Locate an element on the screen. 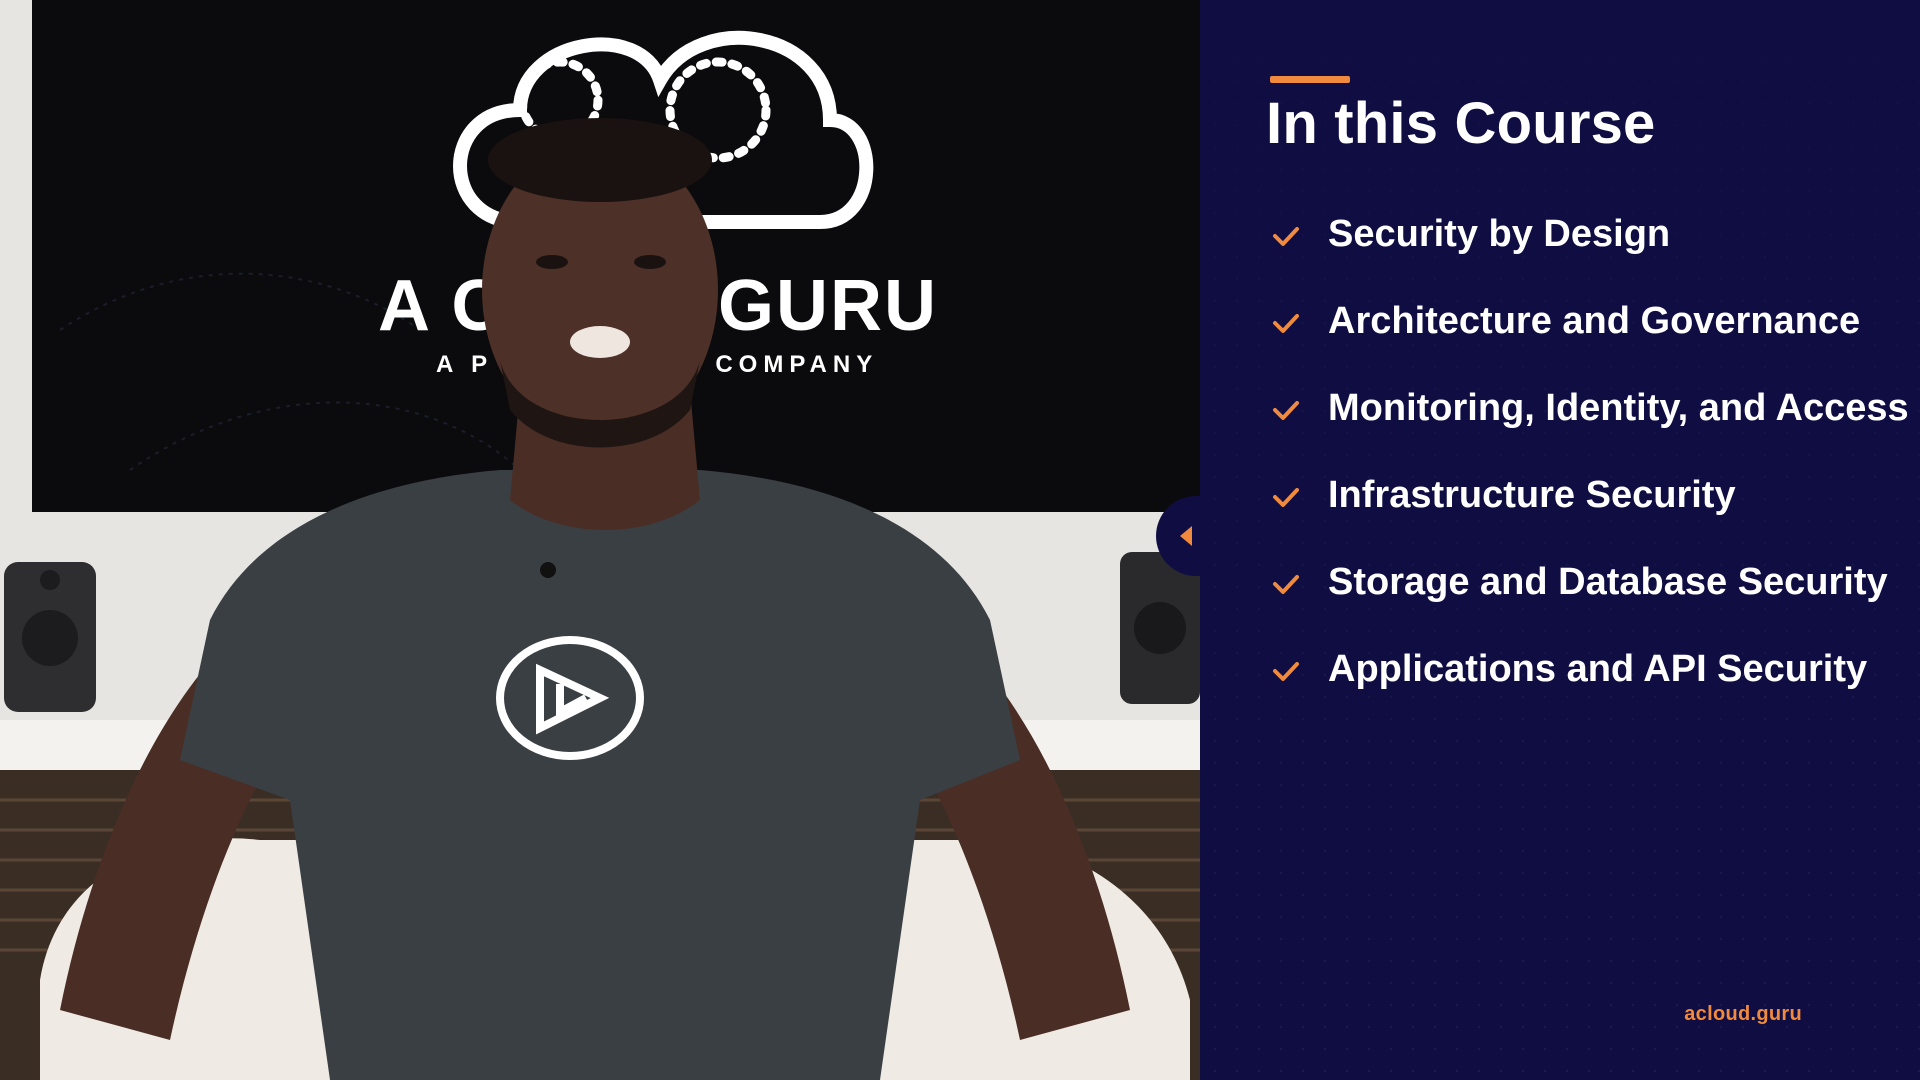 The height and width of the screenshot is (1080, 1920). list-item-label: Architecture and Governance is located at coordinates (1594, 321).